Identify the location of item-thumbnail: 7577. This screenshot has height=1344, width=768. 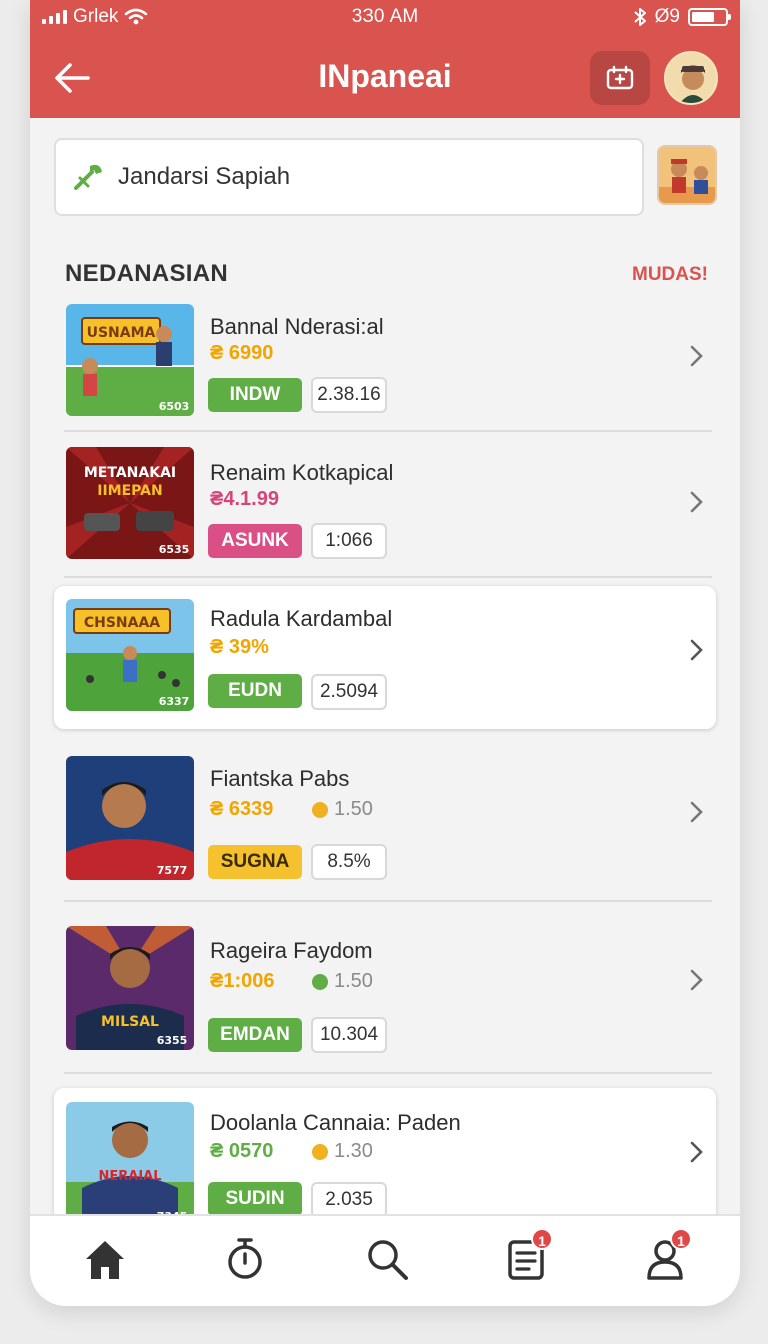
(130, 818).